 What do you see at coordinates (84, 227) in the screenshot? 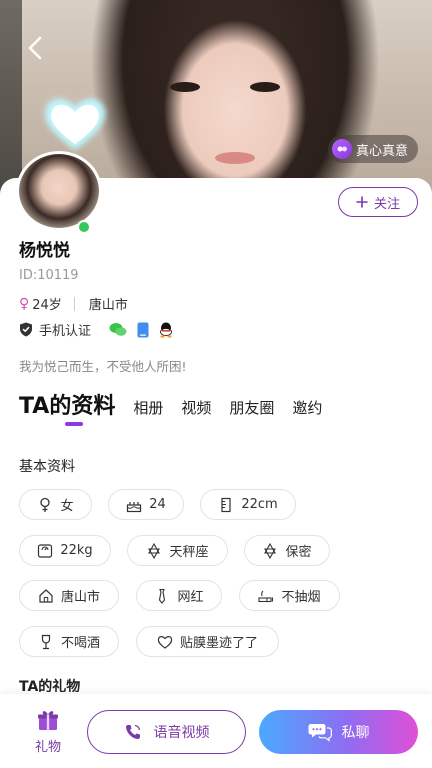
I see `online-status-dot` at bounding box center [84, 227].